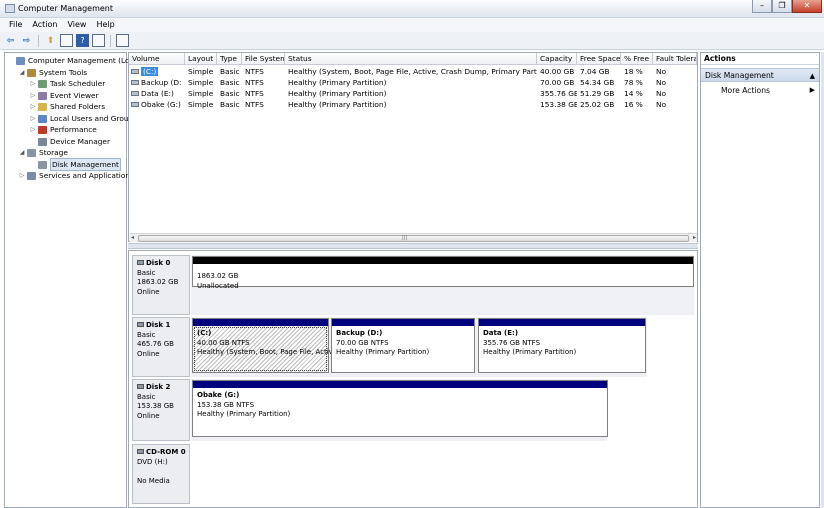  Describe the element at coordinates (158, 387) in the screenshot. I see `disk-name-label: Disk 2` at that location.